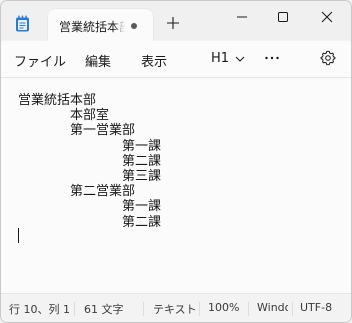 This screenshot has height=323, width=352. I want to click on editor-line: 営業統括本部, so click(57, 100).